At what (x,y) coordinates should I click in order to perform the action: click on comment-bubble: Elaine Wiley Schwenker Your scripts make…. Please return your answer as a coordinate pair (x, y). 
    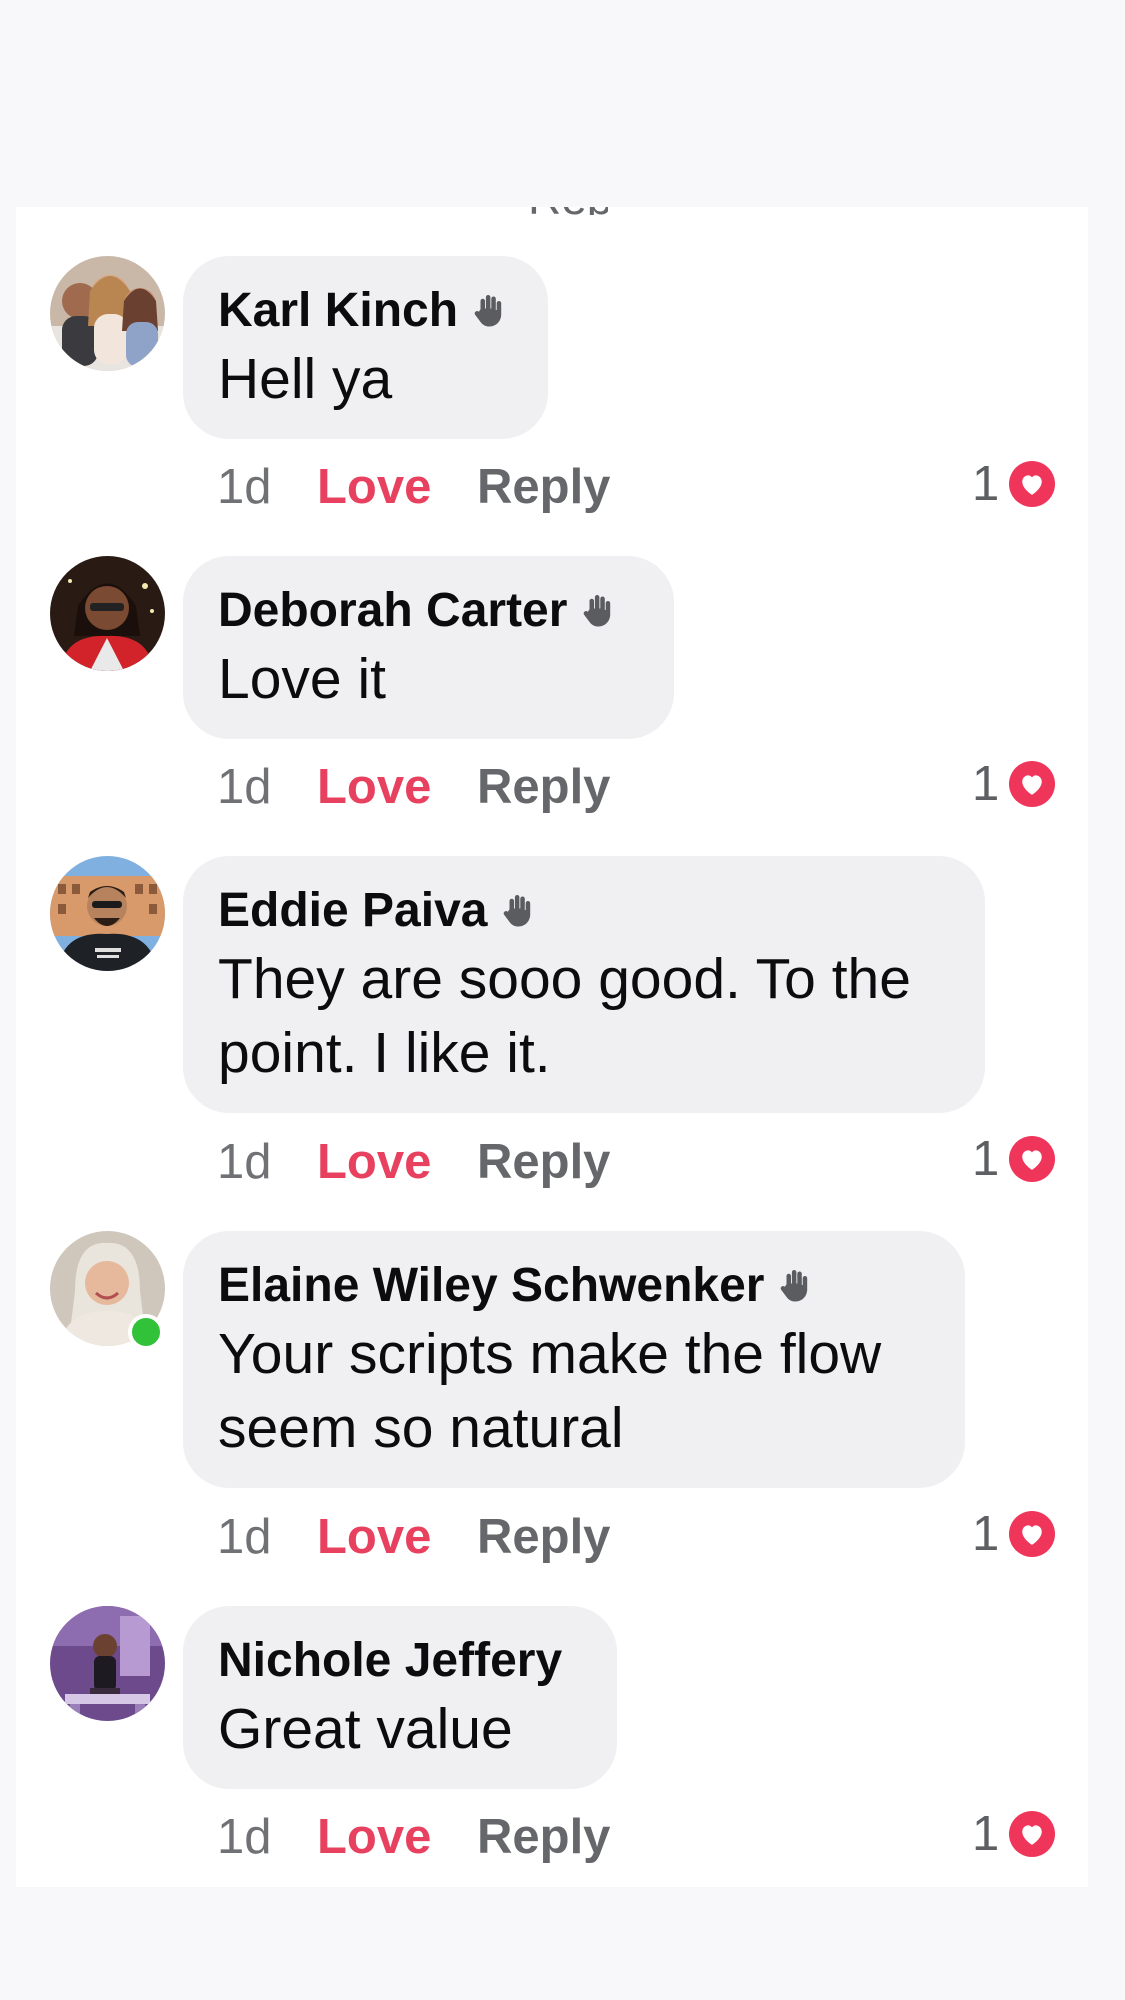
    Looking at the image, I should click on (574, 1359).